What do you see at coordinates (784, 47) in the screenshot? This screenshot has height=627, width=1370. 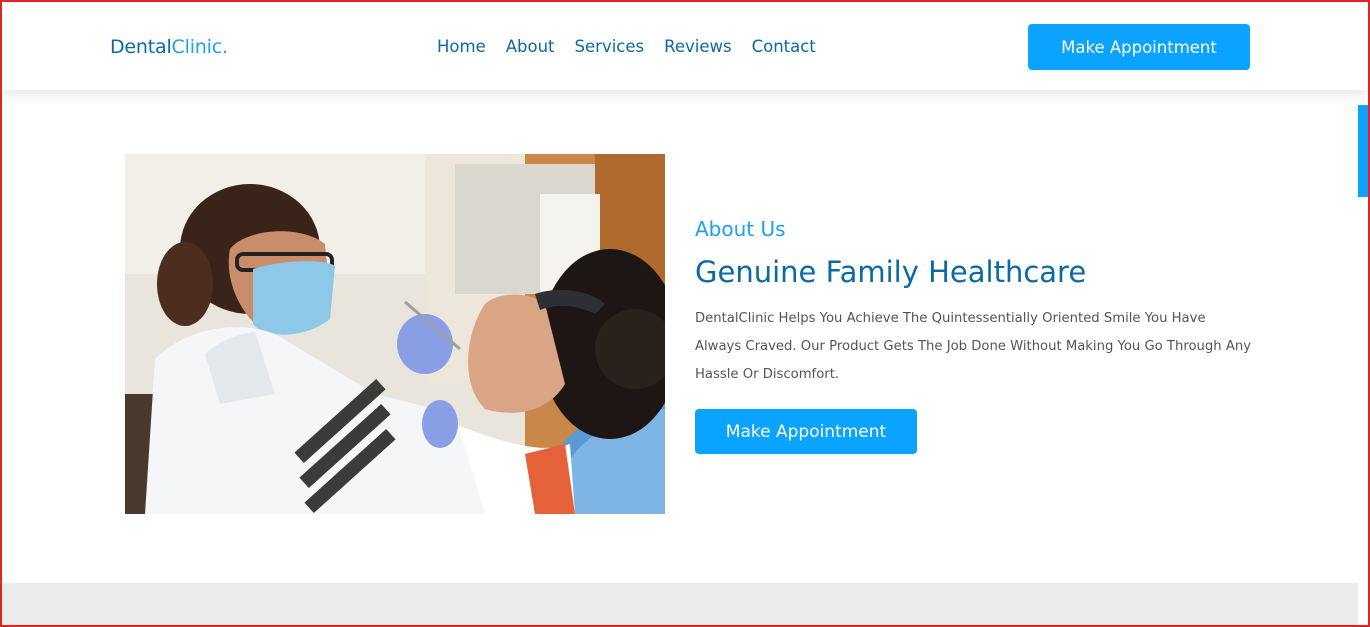 I see `nav-link-contact: Contact` at bounding box center [784, 47].